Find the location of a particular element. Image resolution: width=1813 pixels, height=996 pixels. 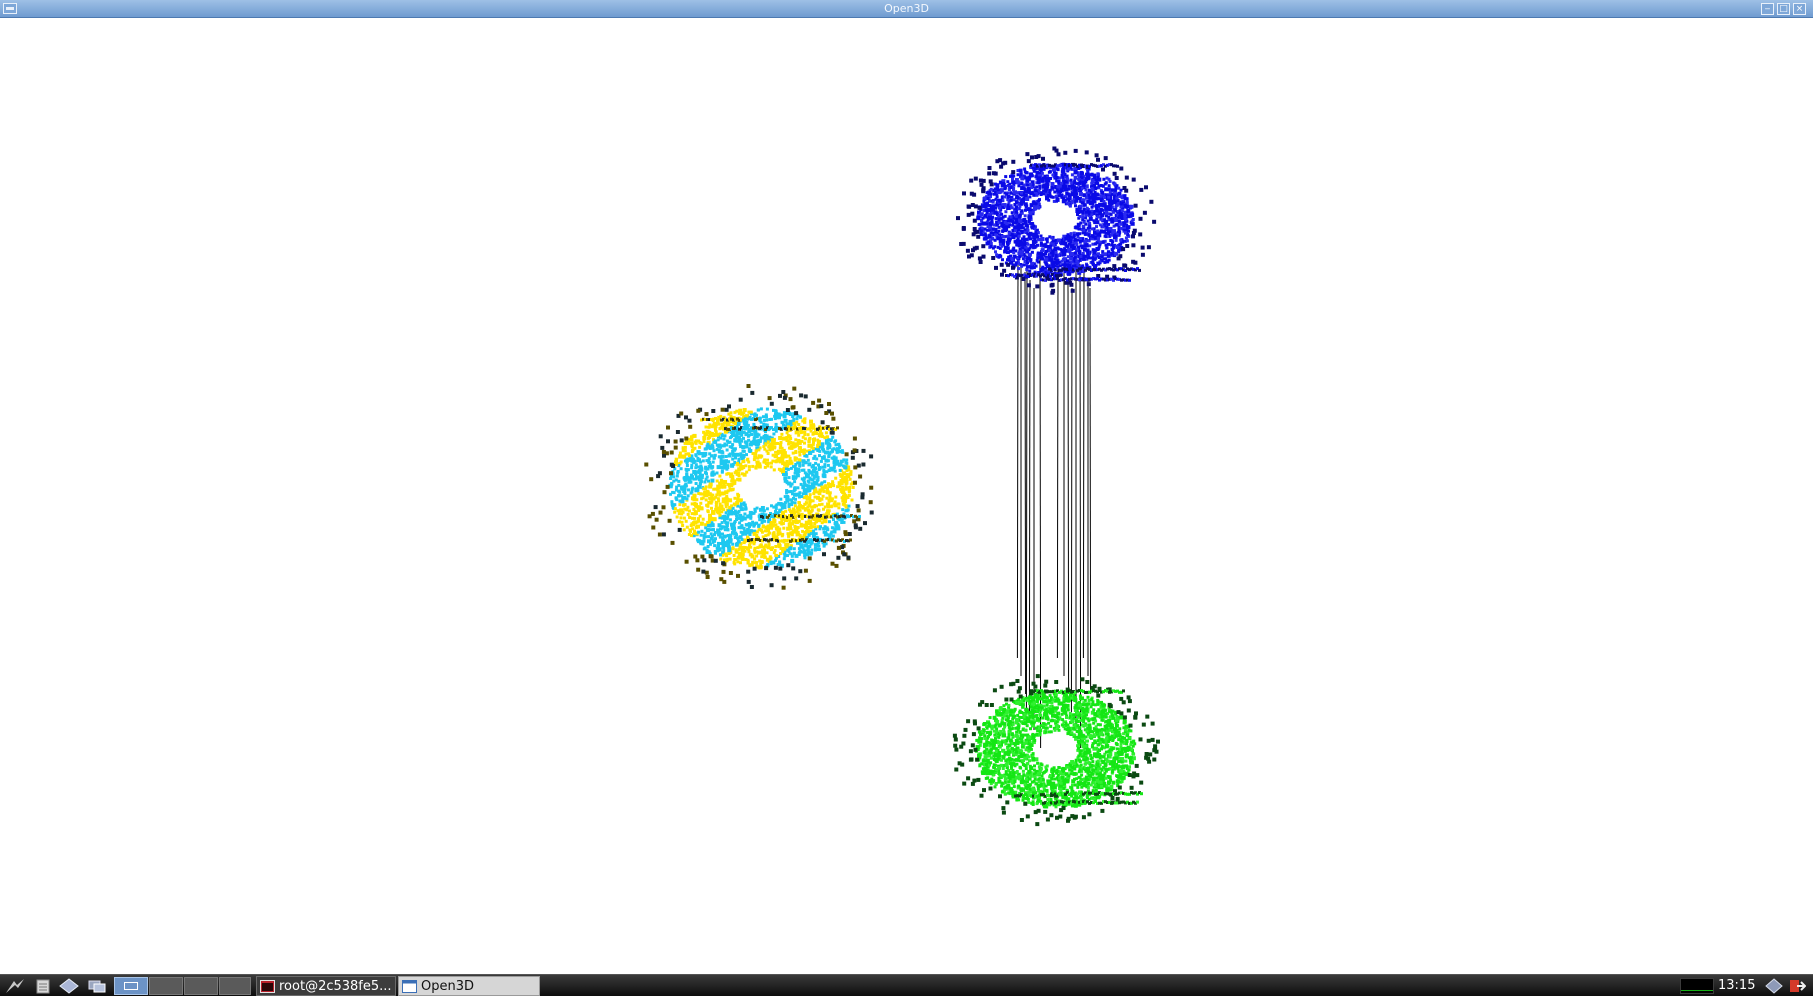

target-point-cloud-bottom is located at coordinates (1056, 750).